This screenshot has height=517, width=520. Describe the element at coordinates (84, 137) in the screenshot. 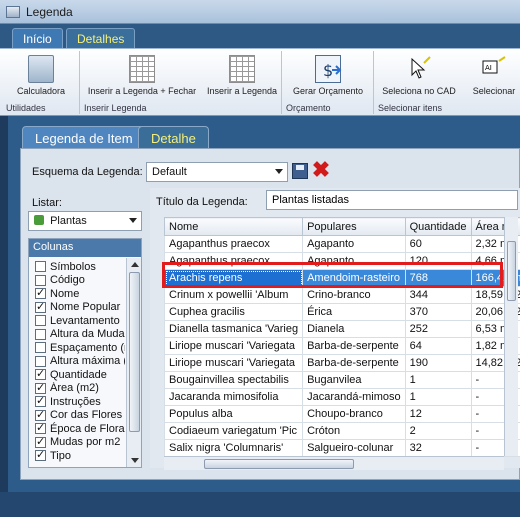

I see `tab-legenda-de-item: Legenda de Item` at that location.